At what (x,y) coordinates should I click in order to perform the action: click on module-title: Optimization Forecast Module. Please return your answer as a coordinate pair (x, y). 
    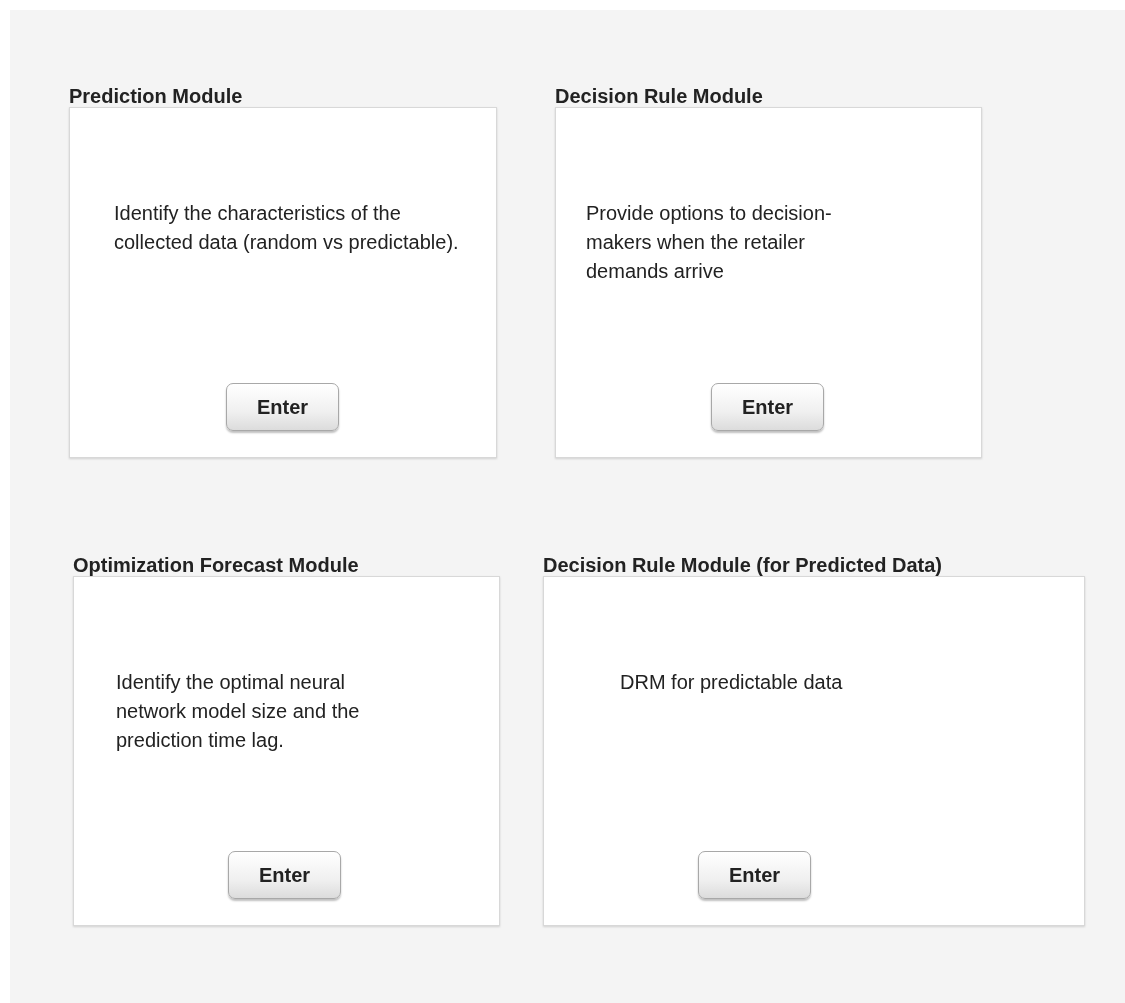
    Looking at the image, I should click on (216, 565).